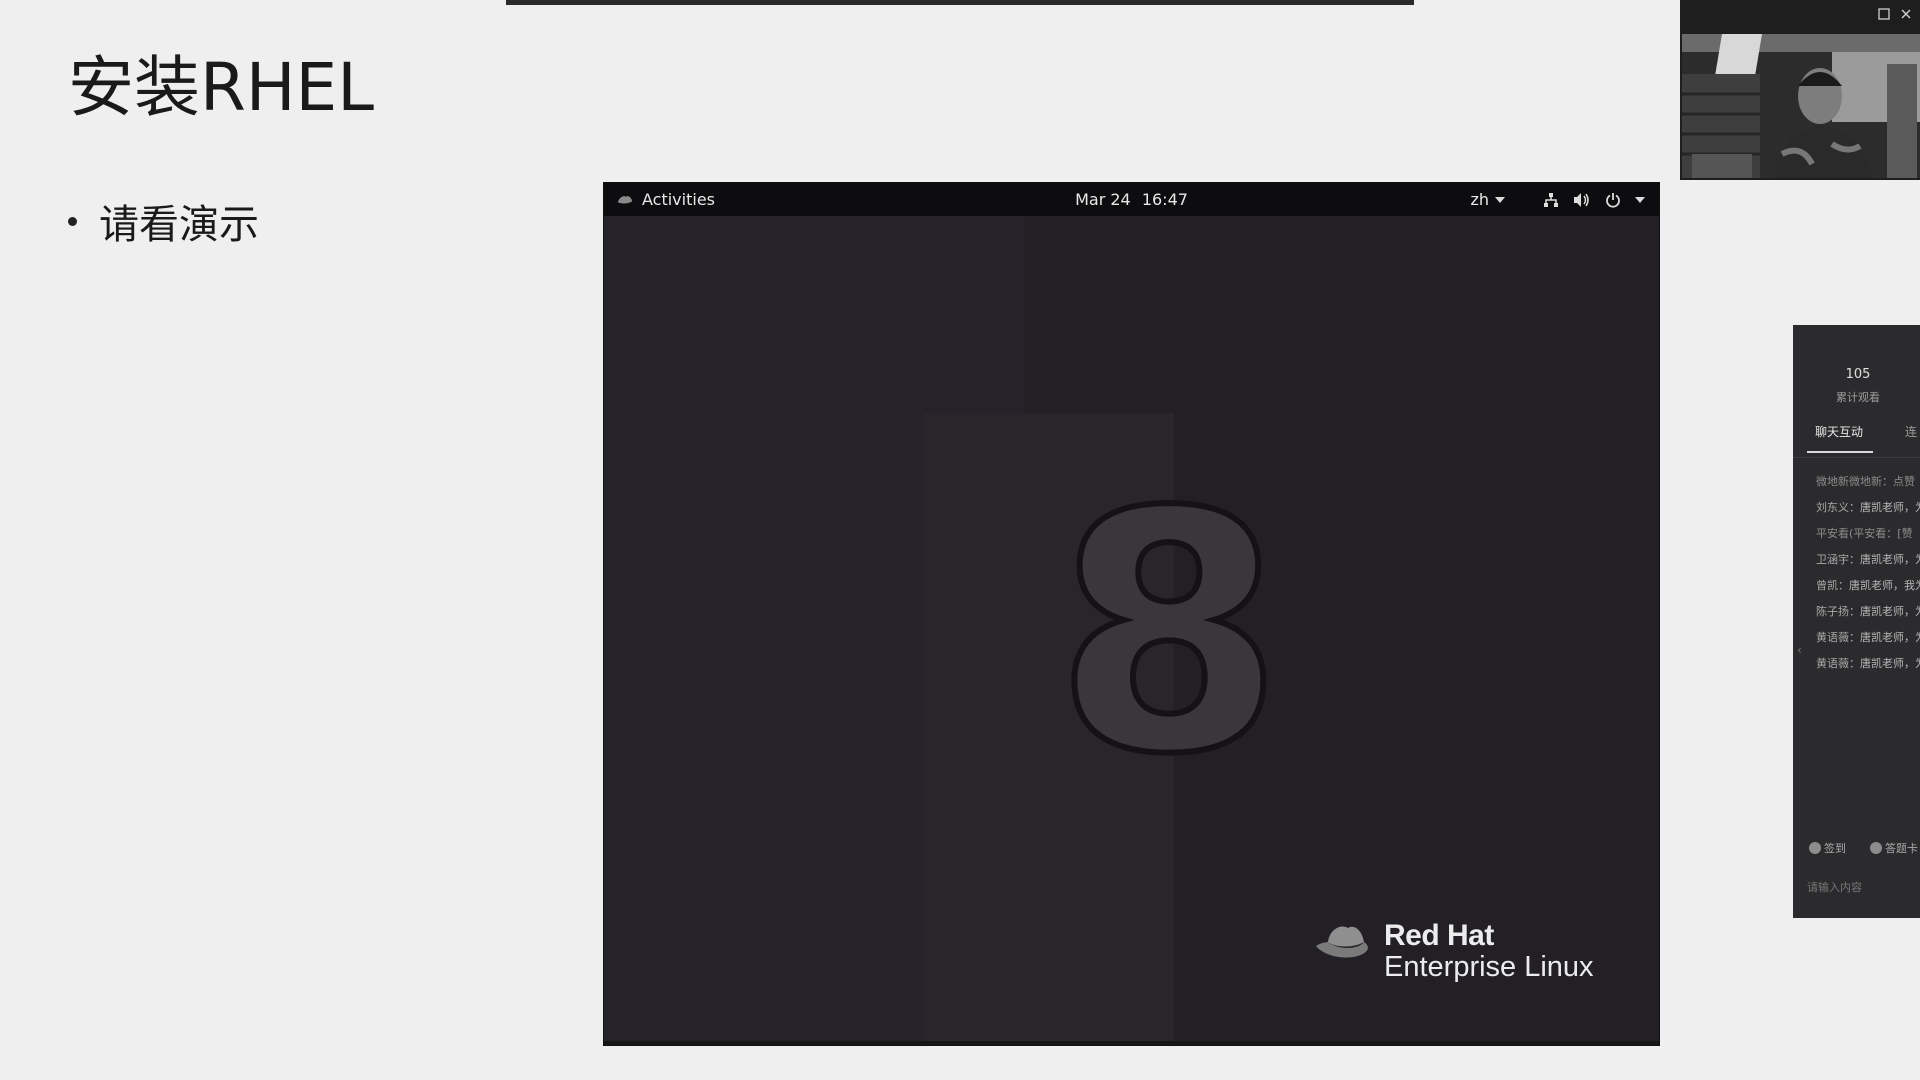  Describe the element at coordinates (1131, 199) in the screenshot. I see `gnome-top-bar: Activities Mar 24 16:47 zh` at that location.